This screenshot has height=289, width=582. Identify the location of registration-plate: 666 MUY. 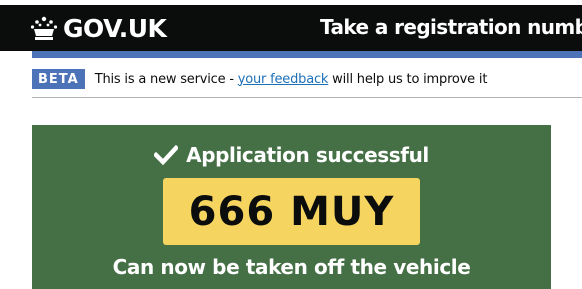
(291, 211).